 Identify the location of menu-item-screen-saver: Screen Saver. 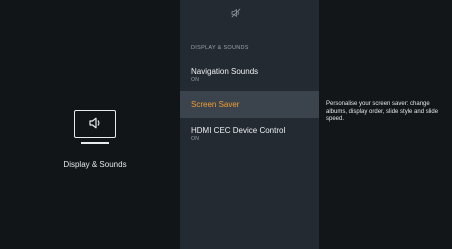
(249, 104).